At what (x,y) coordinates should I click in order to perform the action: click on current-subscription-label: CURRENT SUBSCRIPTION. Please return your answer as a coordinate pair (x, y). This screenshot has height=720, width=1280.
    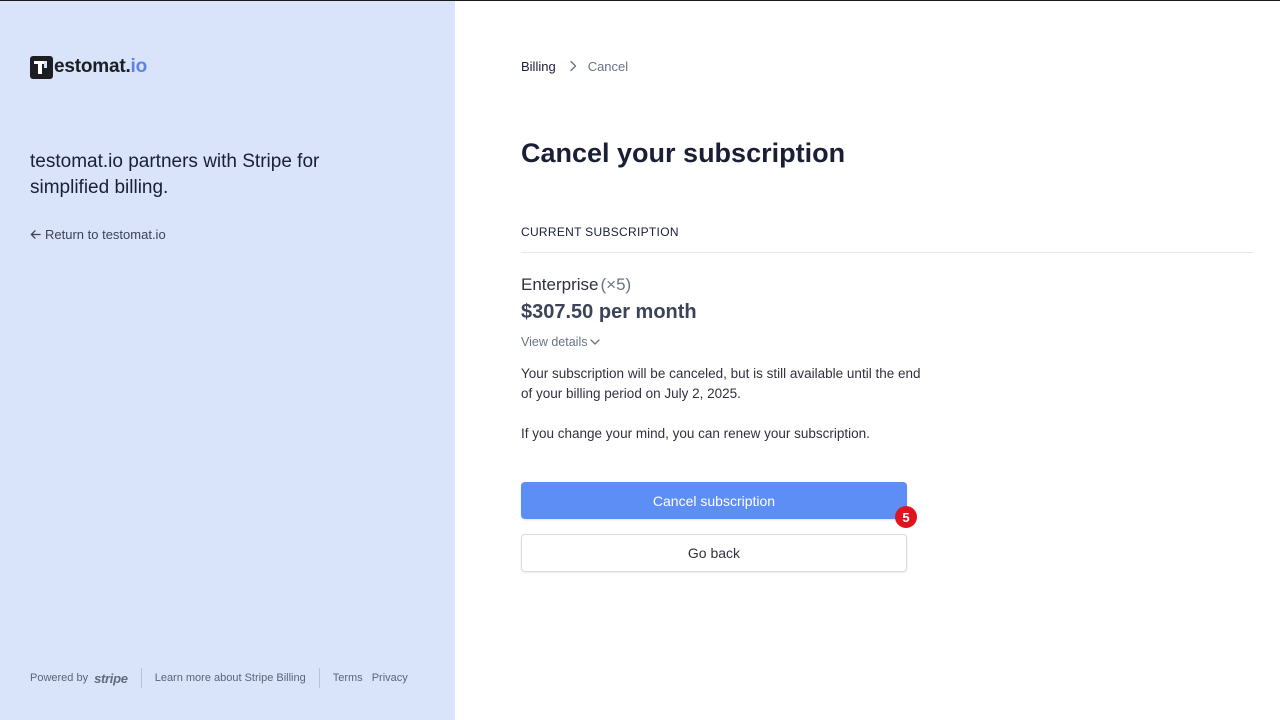
    Looking at the image, I should click on (600, 232).